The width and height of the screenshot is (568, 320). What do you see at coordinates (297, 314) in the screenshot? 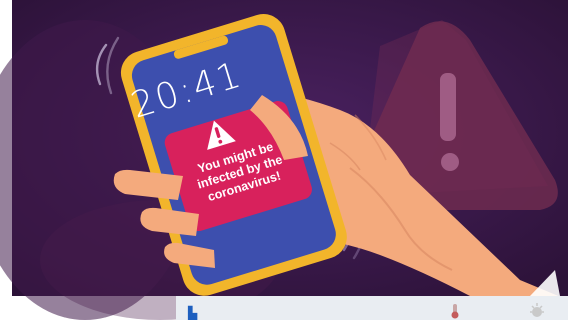
I see `bar-caption` at bounding box center [297, 314].